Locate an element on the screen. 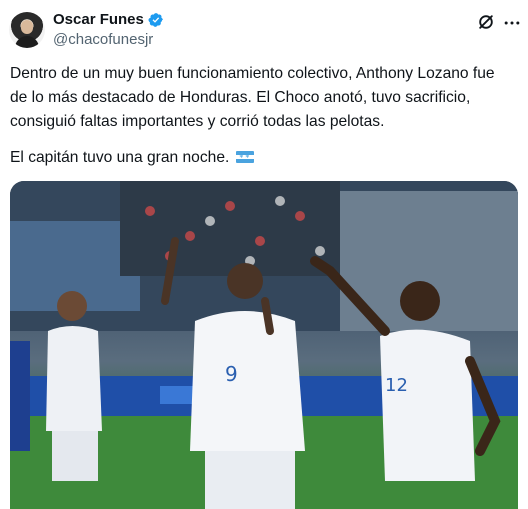 The image size is (528, 509). author-handle: @chacofunesjr is located at coordinates (103, 39).